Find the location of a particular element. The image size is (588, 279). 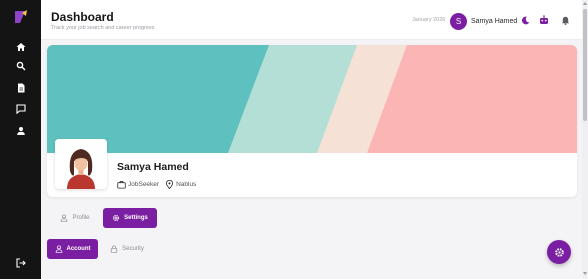

location-pin-icon is located at coordinates (170, 184).